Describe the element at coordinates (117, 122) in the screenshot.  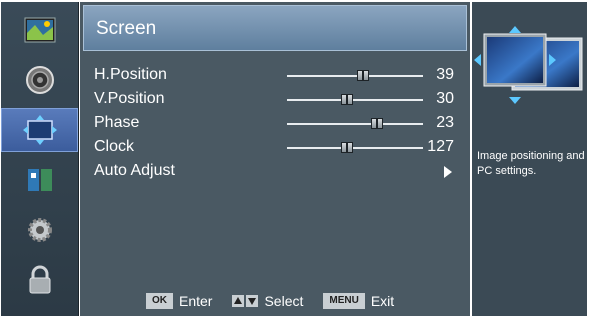
I see `menu-item-label: Phase` at that location.